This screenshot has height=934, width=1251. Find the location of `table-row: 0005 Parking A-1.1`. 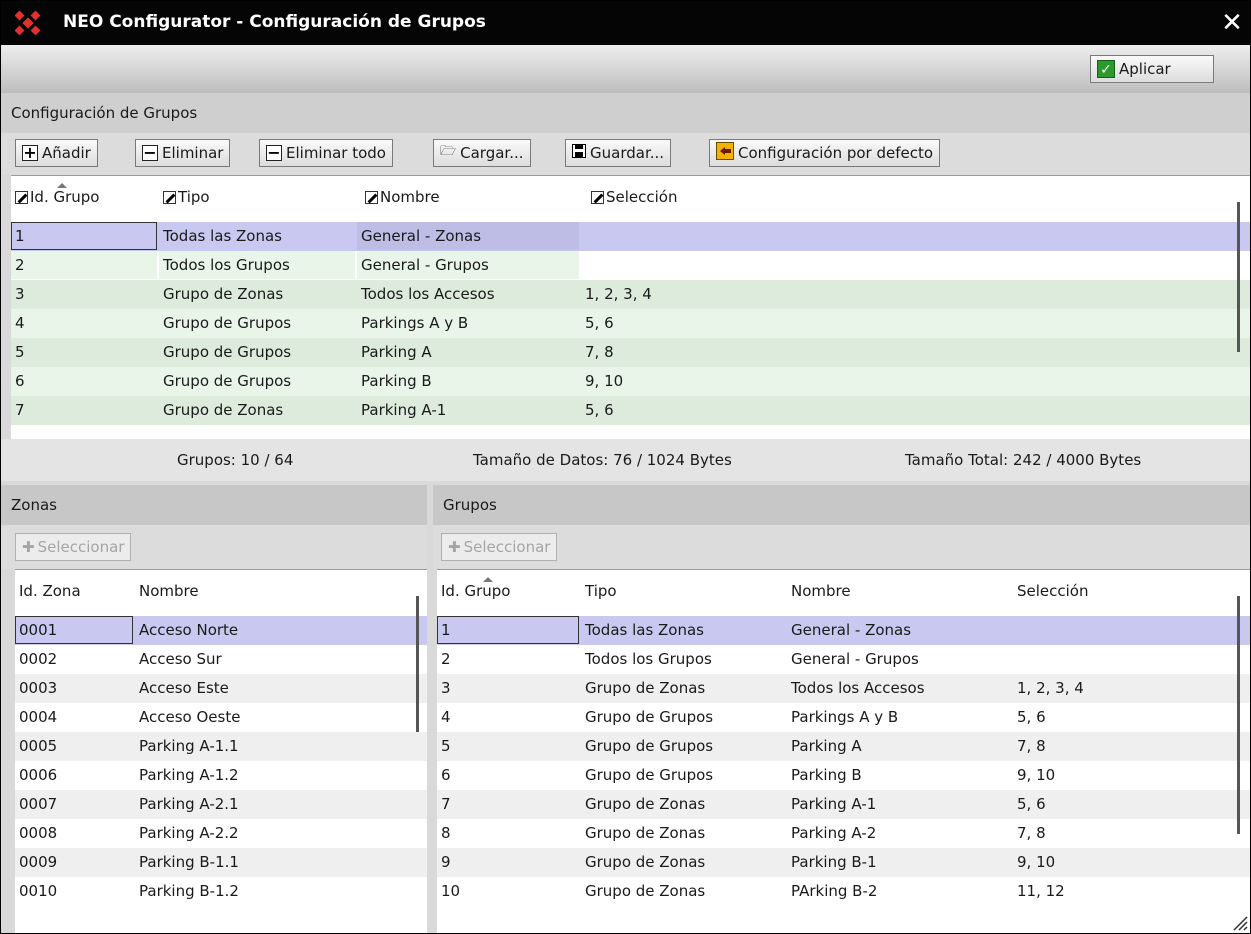

table-row: 0005 Parking A-1.1 is located at coordinates (221, 746).